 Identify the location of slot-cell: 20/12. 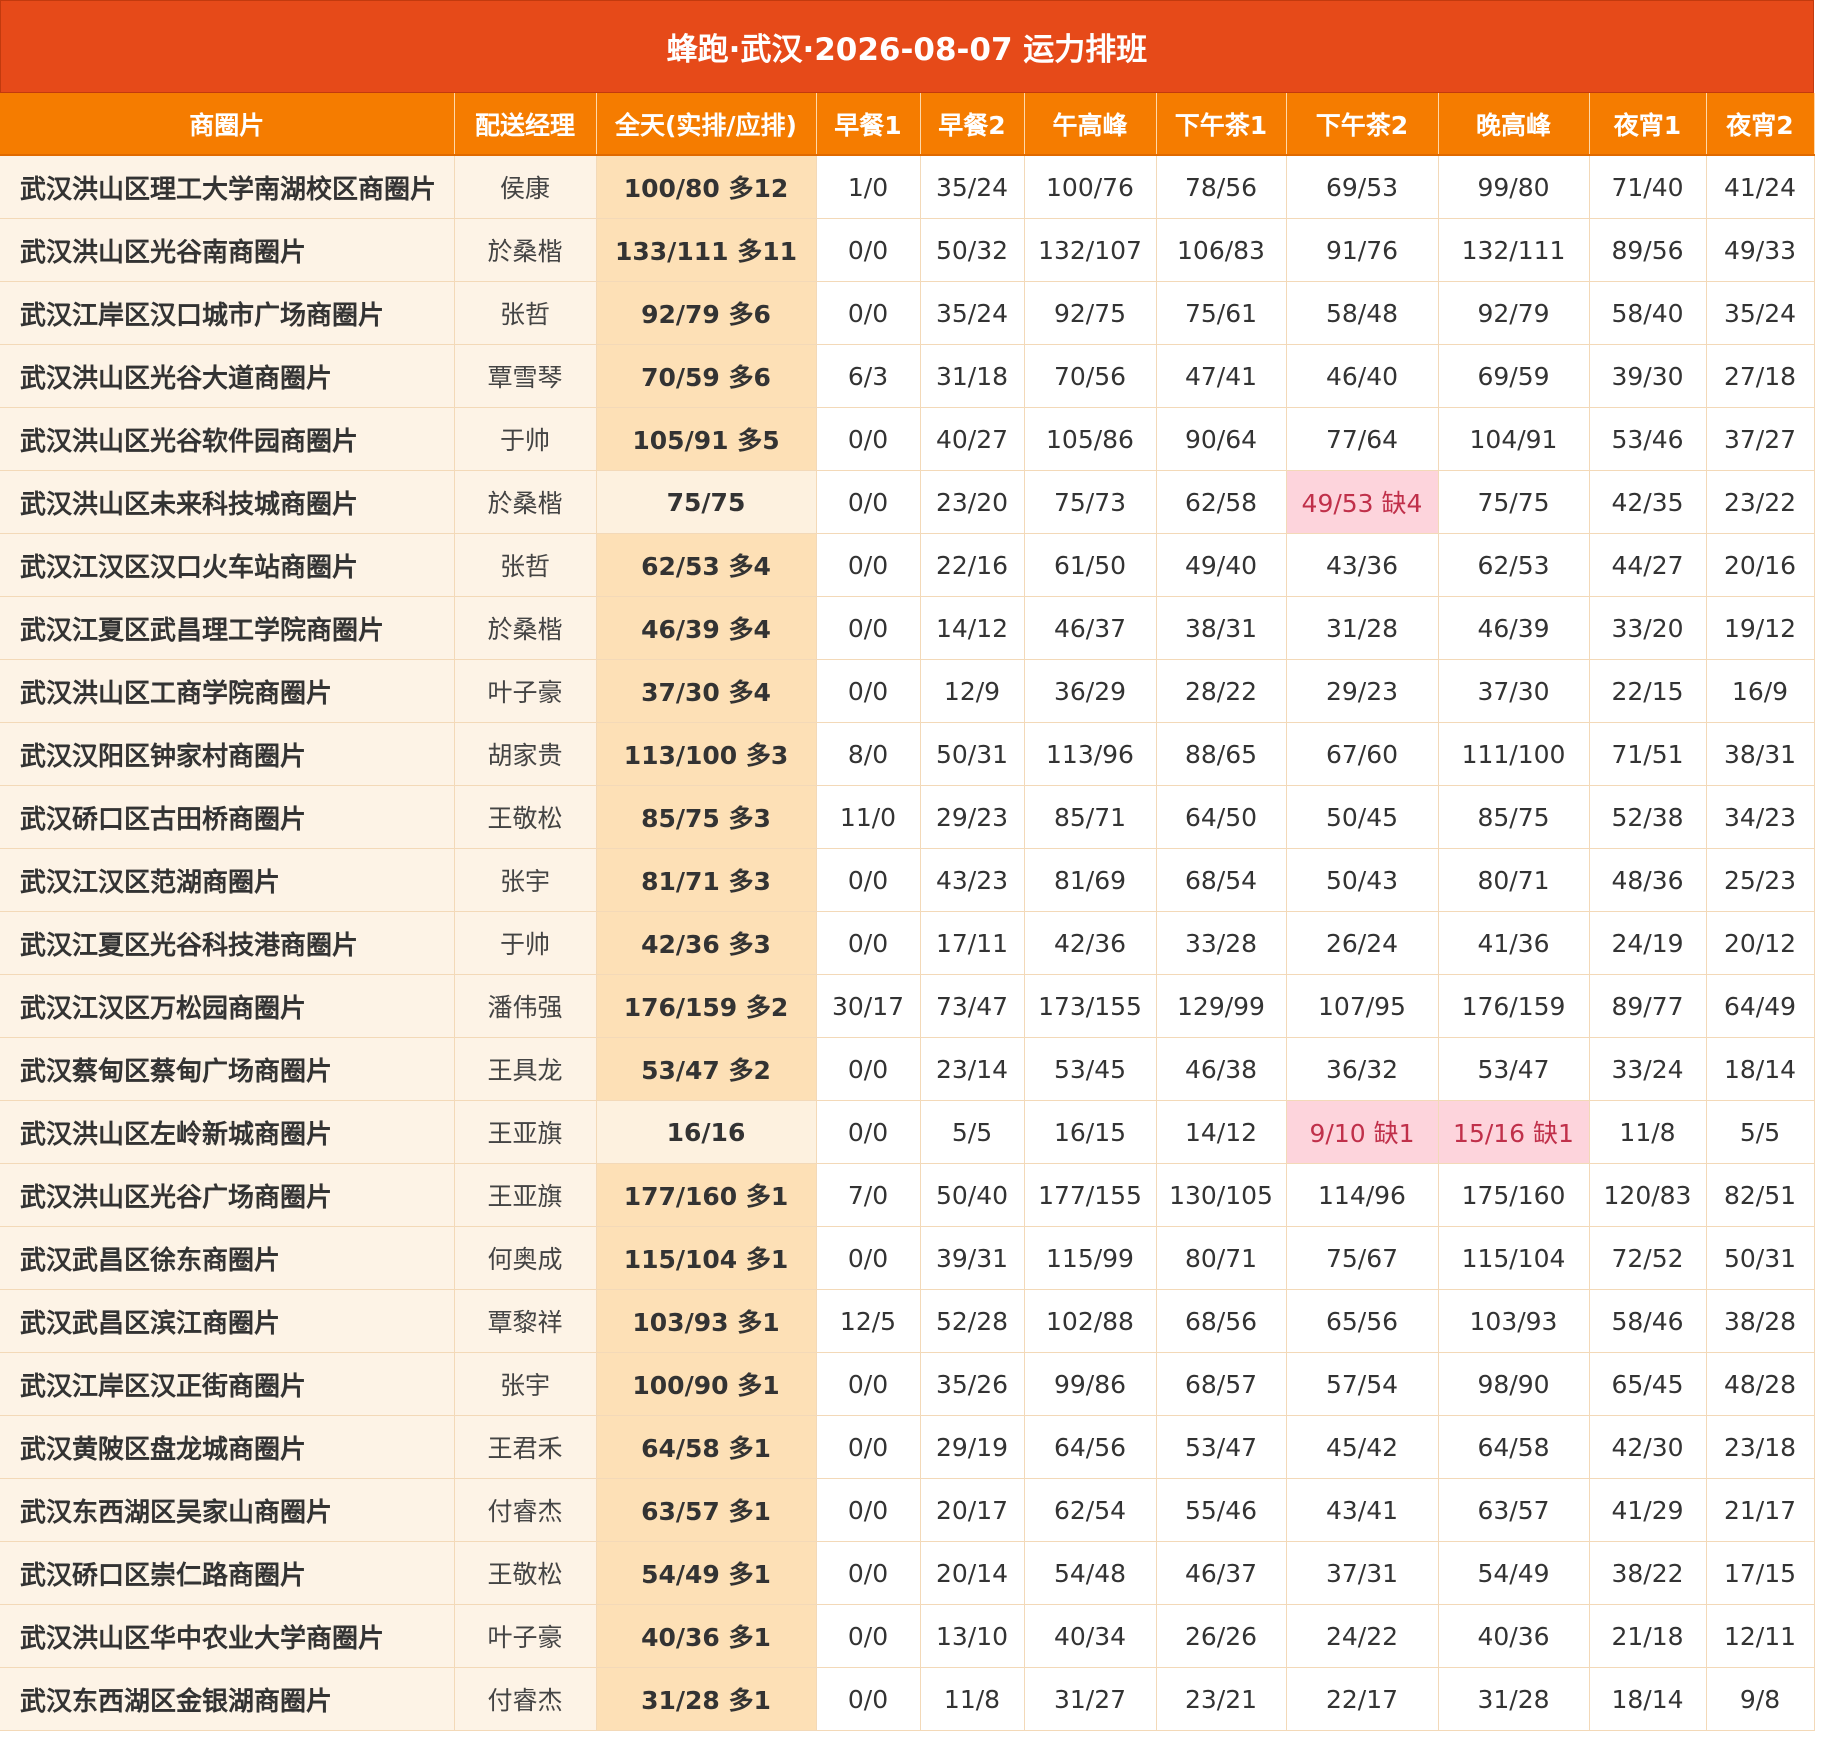
(1760, 943).